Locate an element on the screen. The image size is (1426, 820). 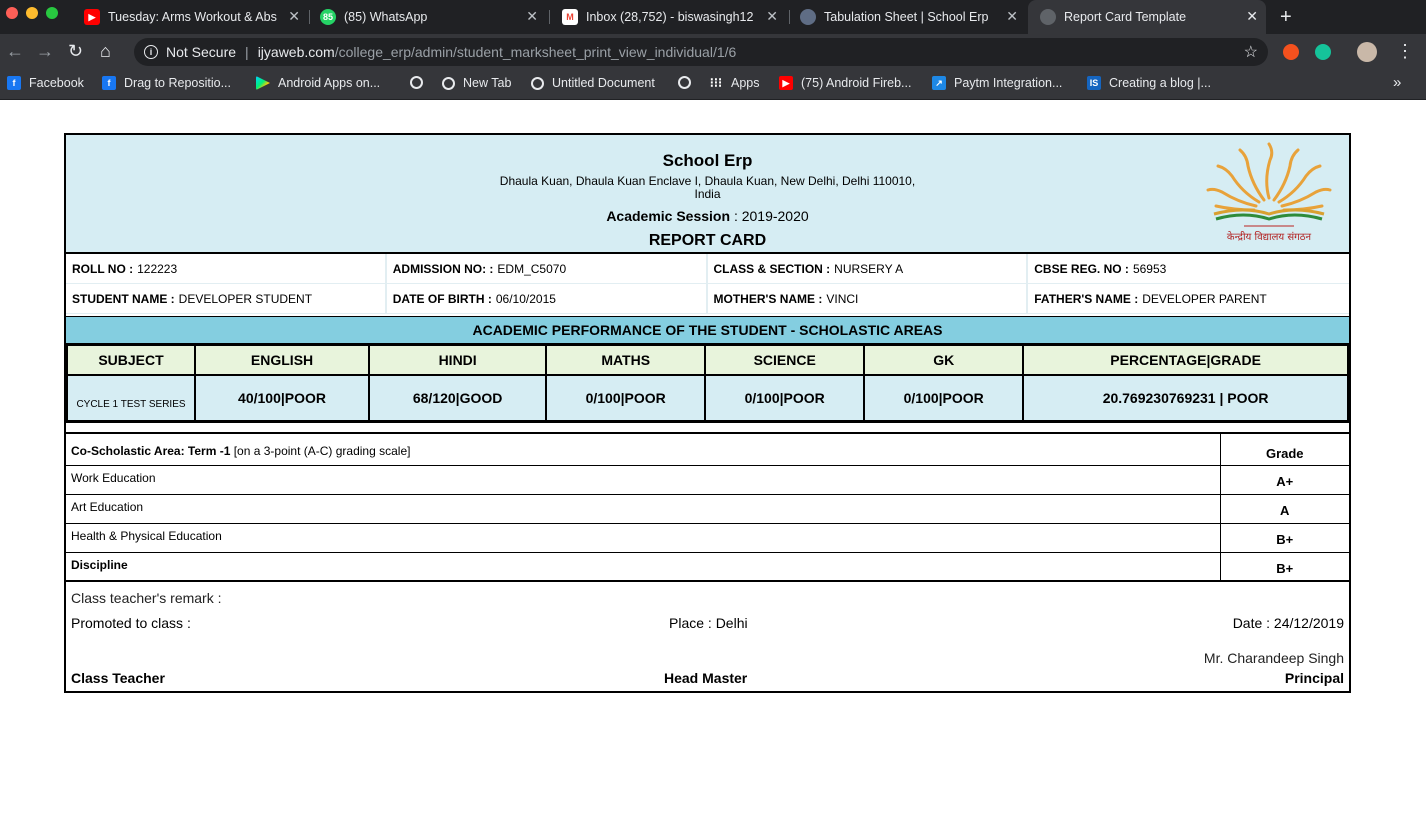
profile-avatar is located at coordinates (1367, 52).